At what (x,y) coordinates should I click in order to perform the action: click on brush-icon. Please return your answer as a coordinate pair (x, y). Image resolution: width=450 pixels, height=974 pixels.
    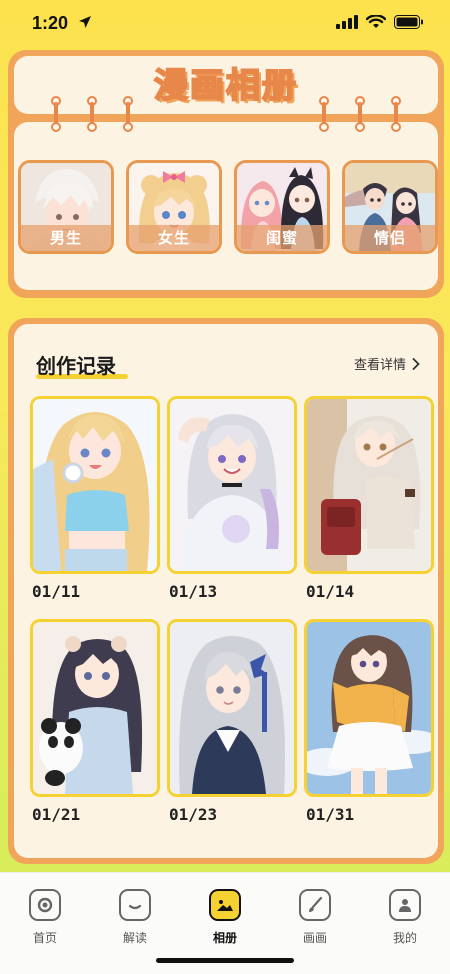
    Looking at the image, I should click on (315, 905).